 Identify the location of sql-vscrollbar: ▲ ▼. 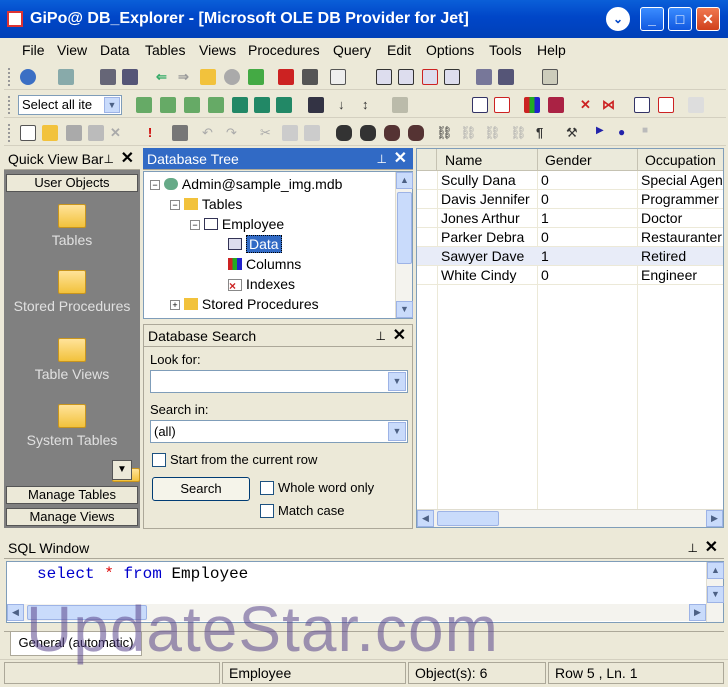
(715, 592).